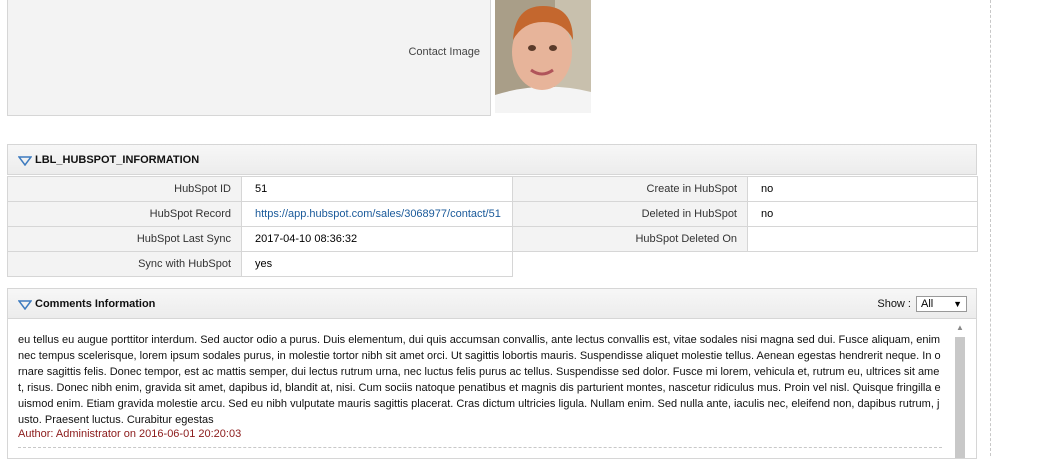 This screenshot has width=1057, height=459. What do you see at coordinates (492, 159) in the screenshot?
I see `hubspot-panel-header: LBL_HUBSPOT_INFORMATION` at bounding box center [492, 159].